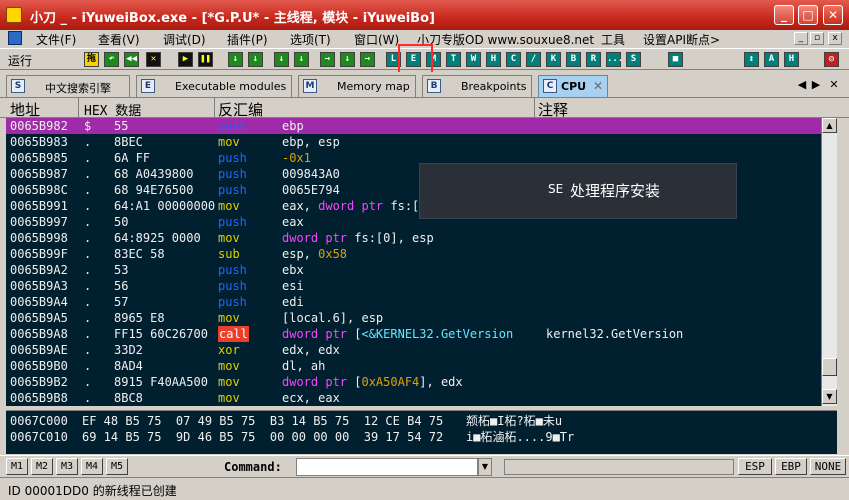  I want to click on tab-cpu: C CPU ✕, so click(573, 86).